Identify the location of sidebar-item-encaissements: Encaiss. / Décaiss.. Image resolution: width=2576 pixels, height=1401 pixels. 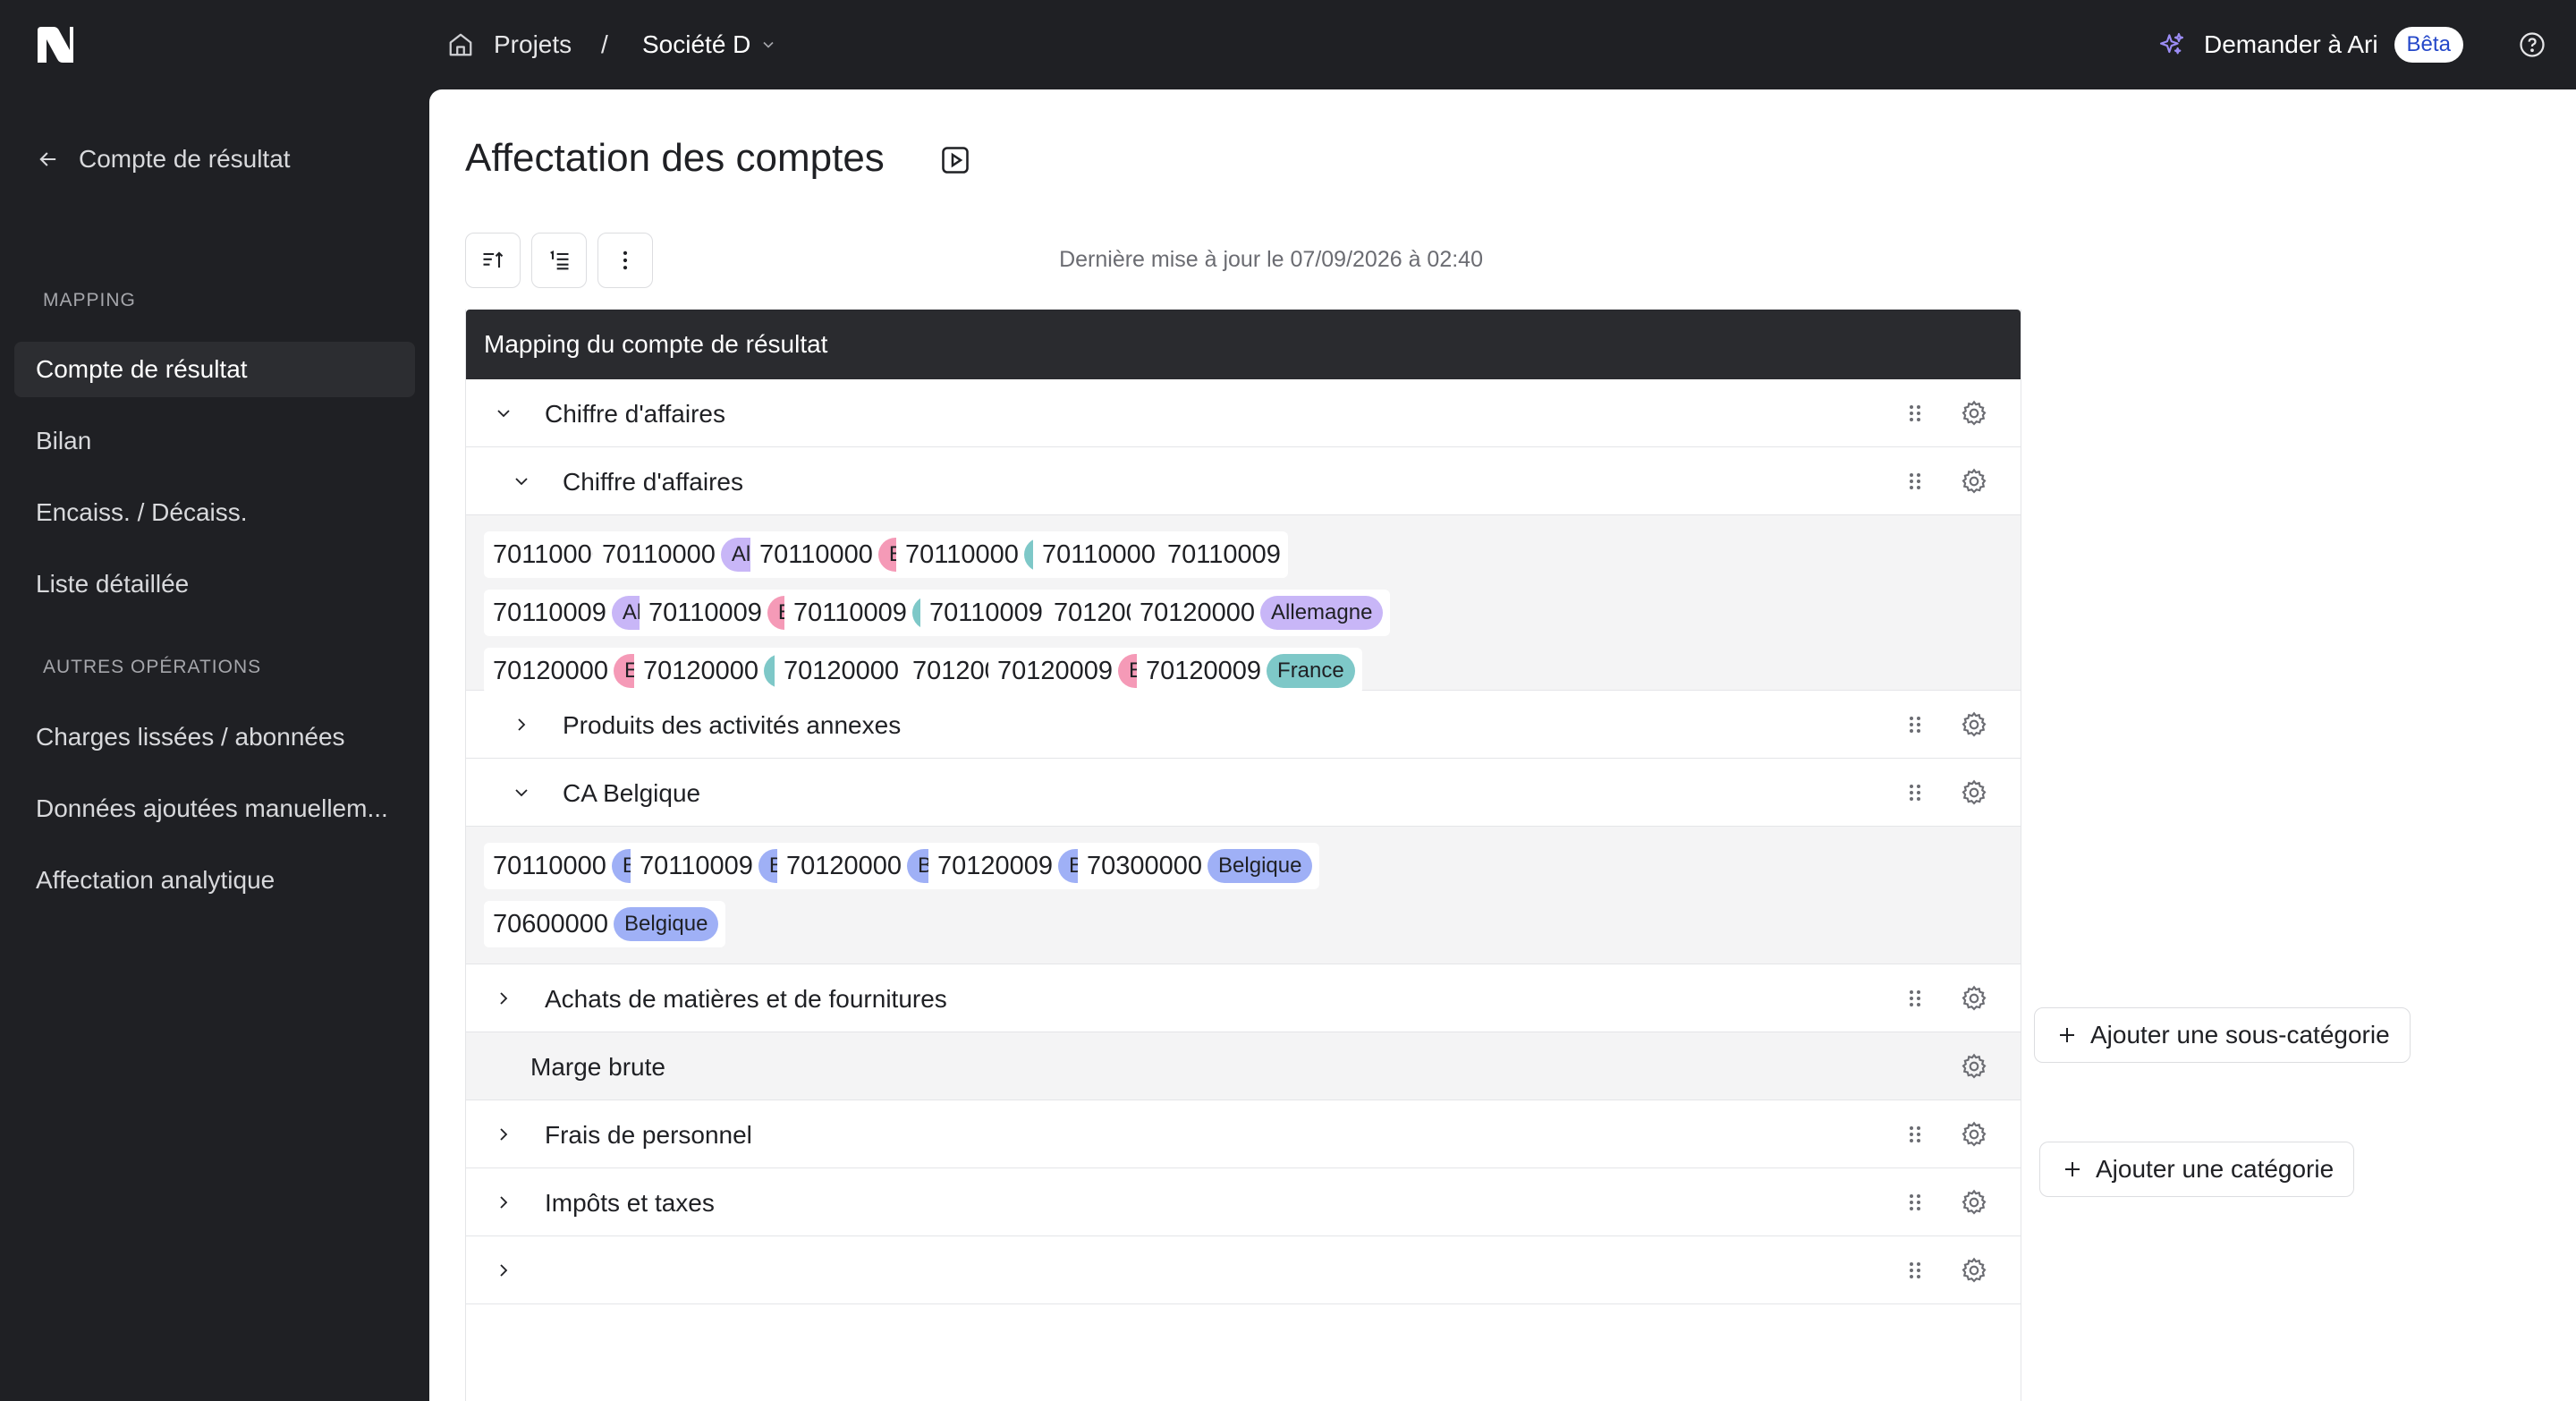
(214, 512).